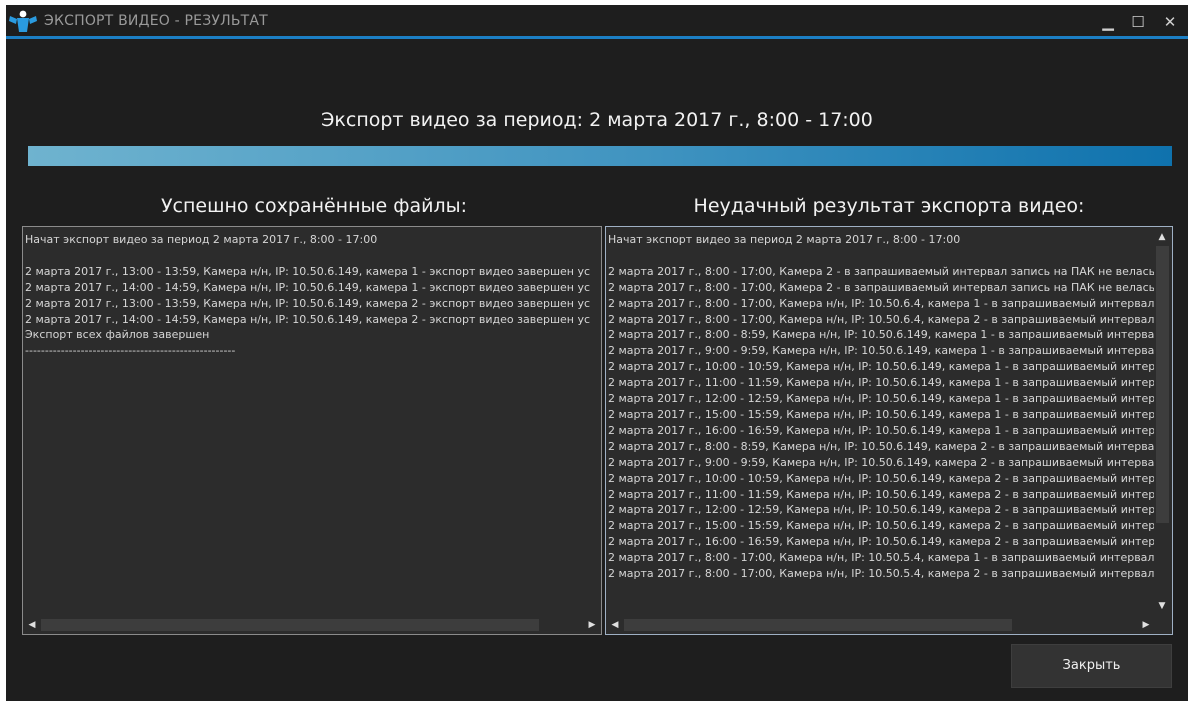  What do you see at coordinates (156, 21) in the screenshot?
I see `window-title: ЭКСПОРТ ВИДЕО - РЕЗУЛЬТАТ` at bounding box center [156, 21].